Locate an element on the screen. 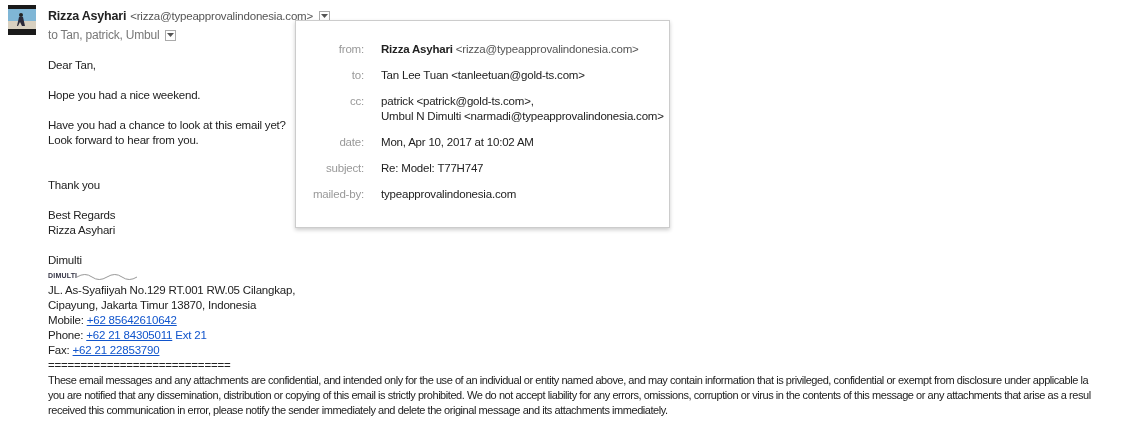 This screenshot has width=1147, height=425. detail-label: from: is located at coordinates (350, 49).